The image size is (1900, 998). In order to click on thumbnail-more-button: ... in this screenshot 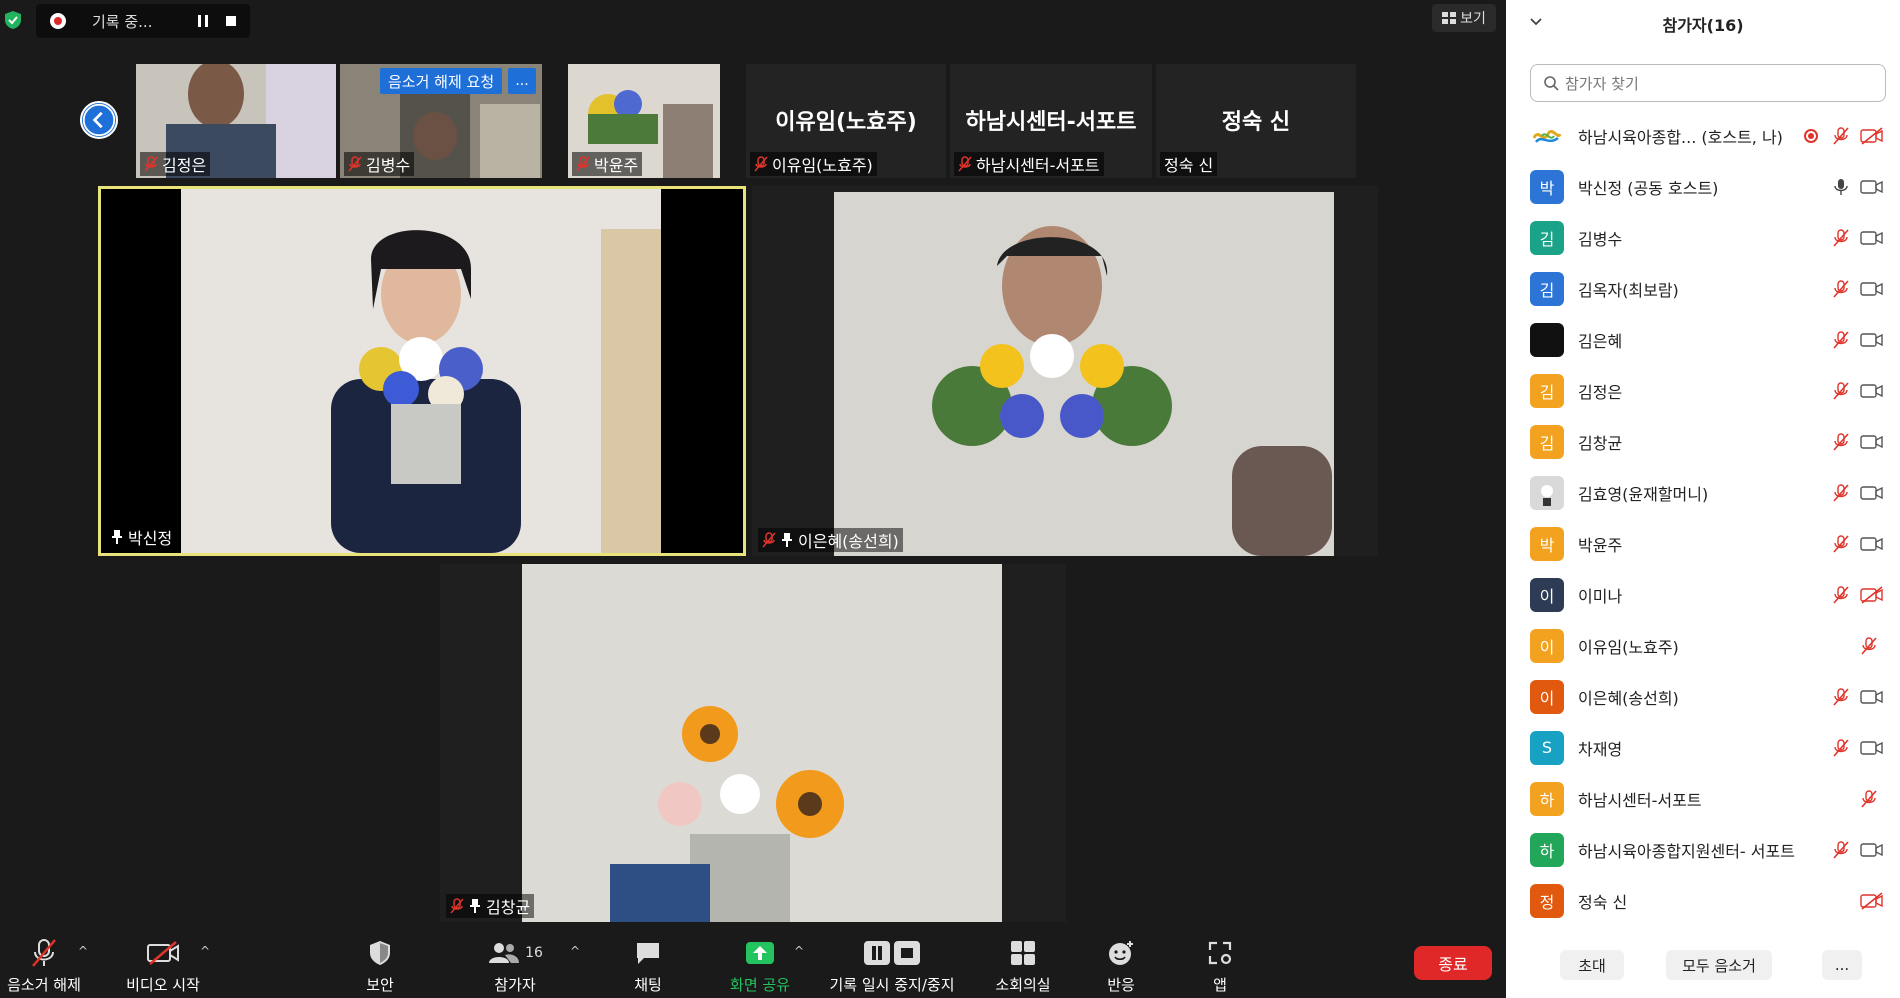, I will do `click(522, 81)`.